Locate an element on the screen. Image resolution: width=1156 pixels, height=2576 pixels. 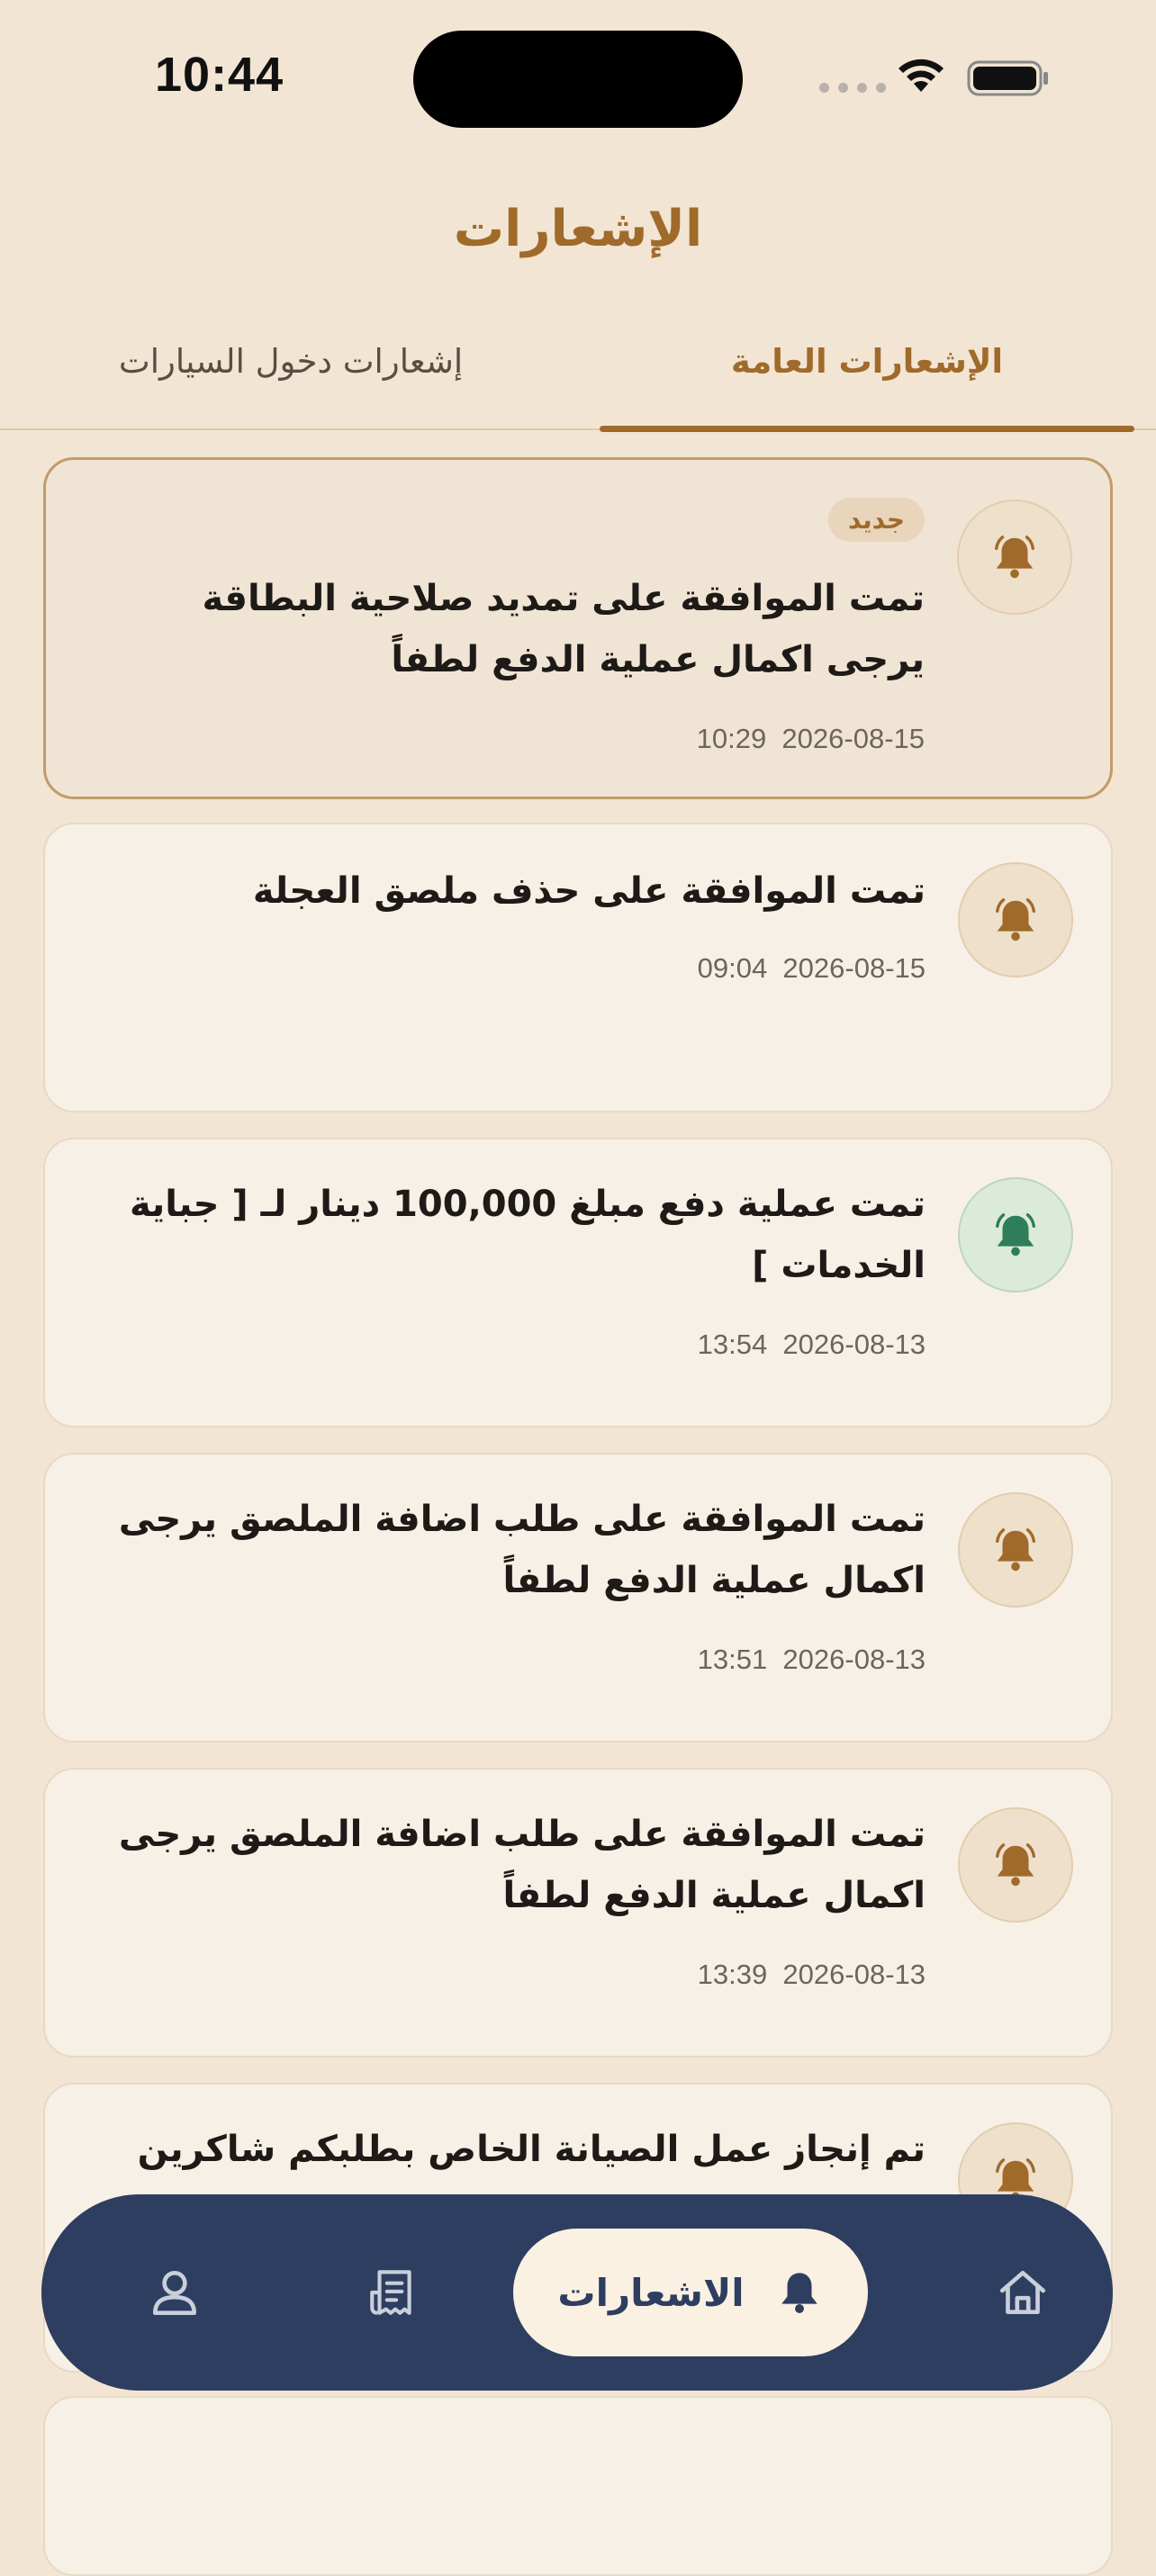
notification-text: تم إنجاز عمل الصيانة الخاص بطلبكم شاكرين is located at coordinates (531, 2149).